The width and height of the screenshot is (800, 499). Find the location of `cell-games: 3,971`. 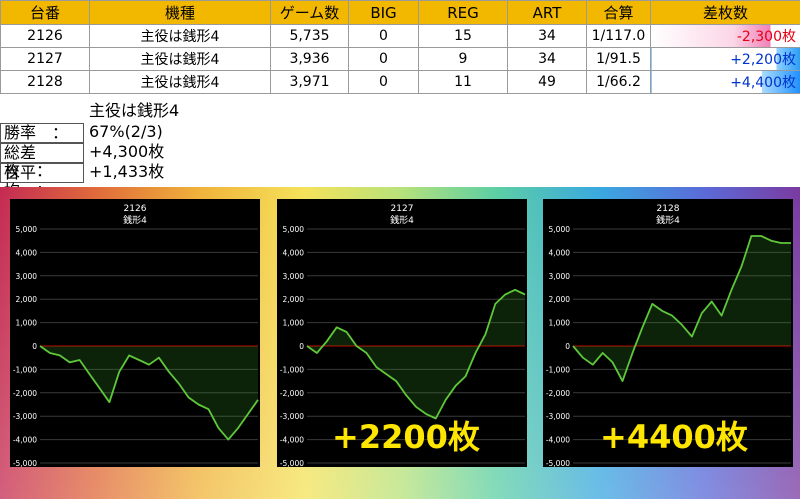

cell-games: 3,971 is located at coordinates (309, 82).